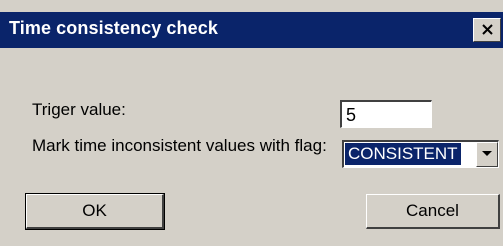 This screenshot has width=503, height=246. I want to click on flag-selected-value: CONSISTENT, so click(403, 154).